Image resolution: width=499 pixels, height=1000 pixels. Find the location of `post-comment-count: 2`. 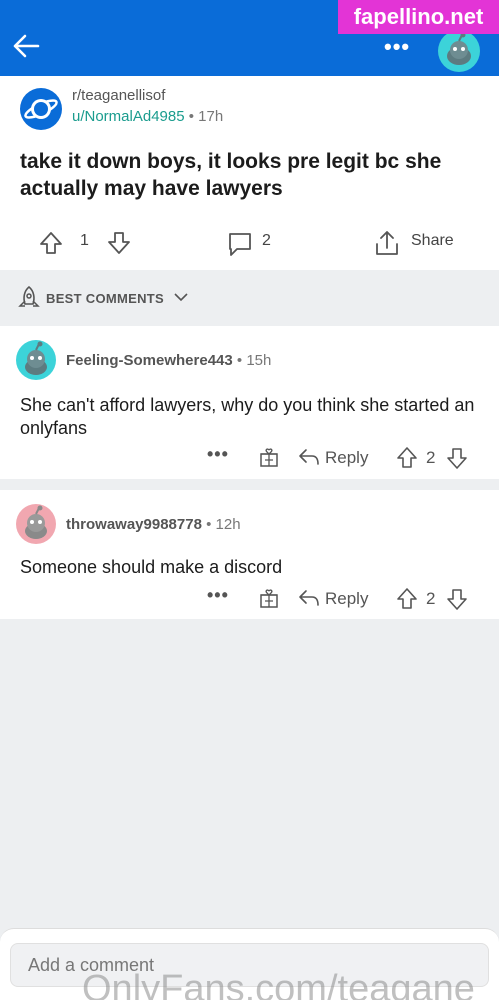

post-comment-count: 2 is located at coordinates (266, 240).